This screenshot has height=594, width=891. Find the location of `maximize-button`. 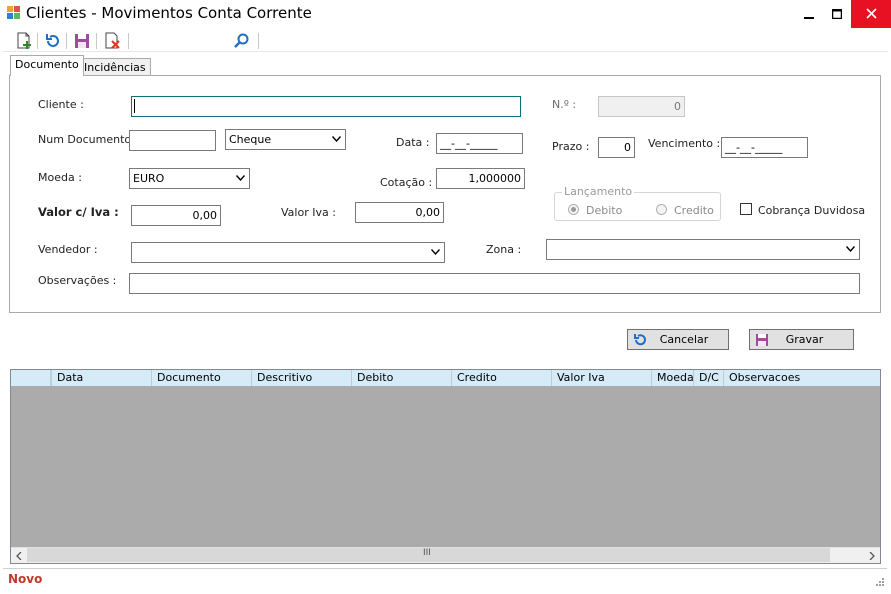

maximize-button is located at coordinates (837, 14).